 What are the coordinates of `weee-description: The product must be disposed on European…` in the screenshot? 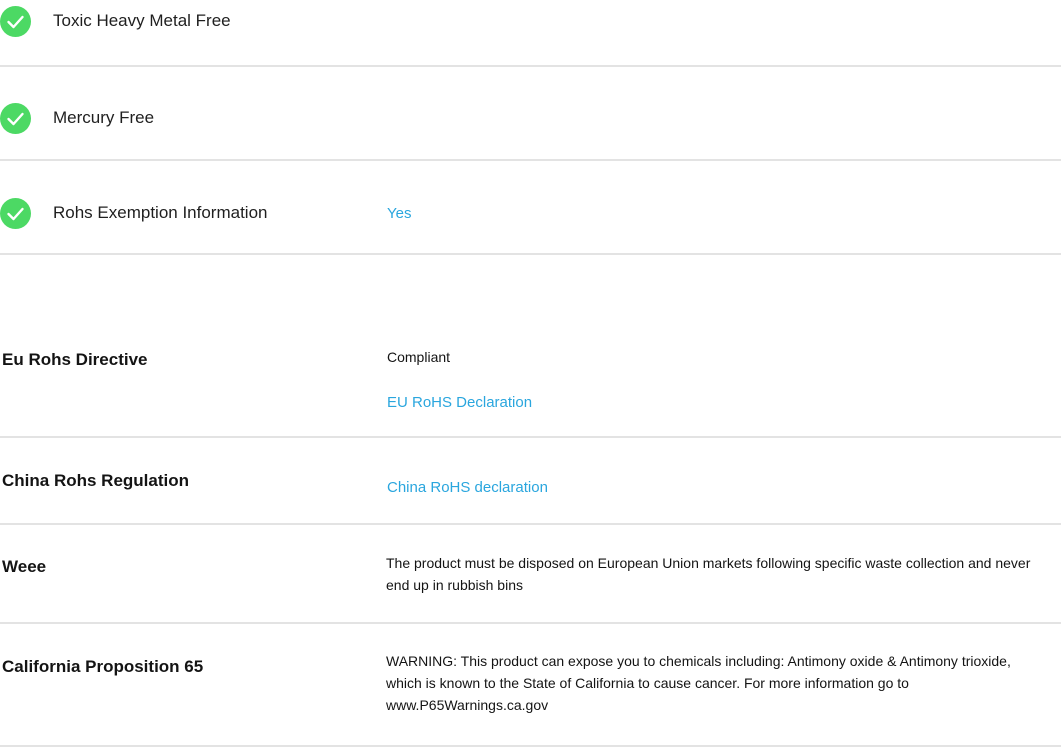 It's located at (708, 574).